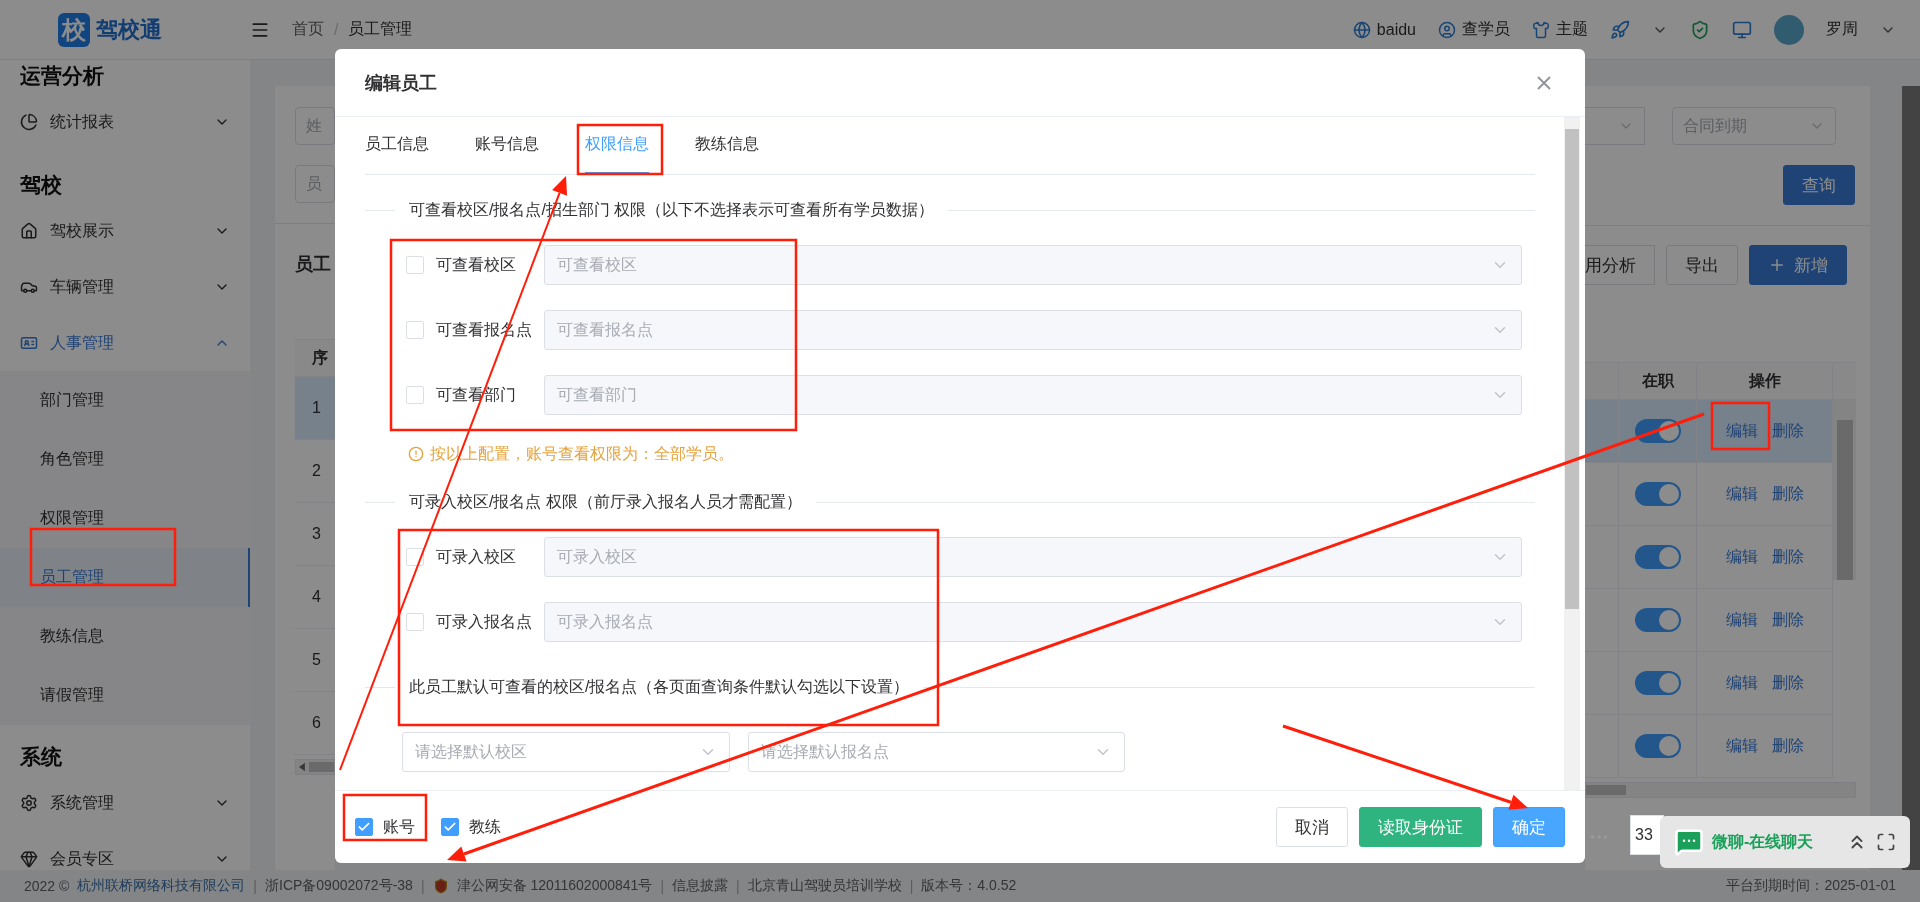 The width and height of the screenshot is (1920, 902). Describe the element at coordinates (125, 122) in the screenshot. I see `sidebar-item: 统计报表` at that location.